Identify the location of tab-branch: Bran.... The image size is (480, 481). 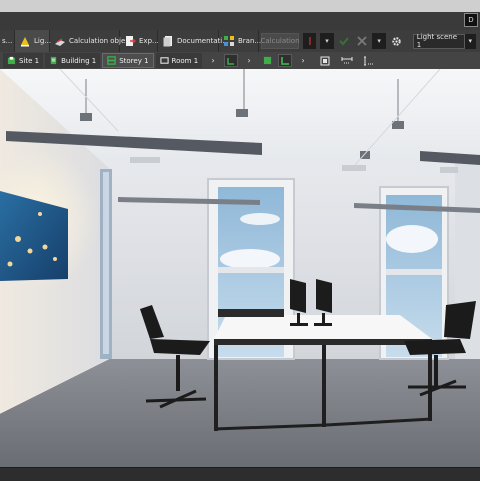
(240, 41).